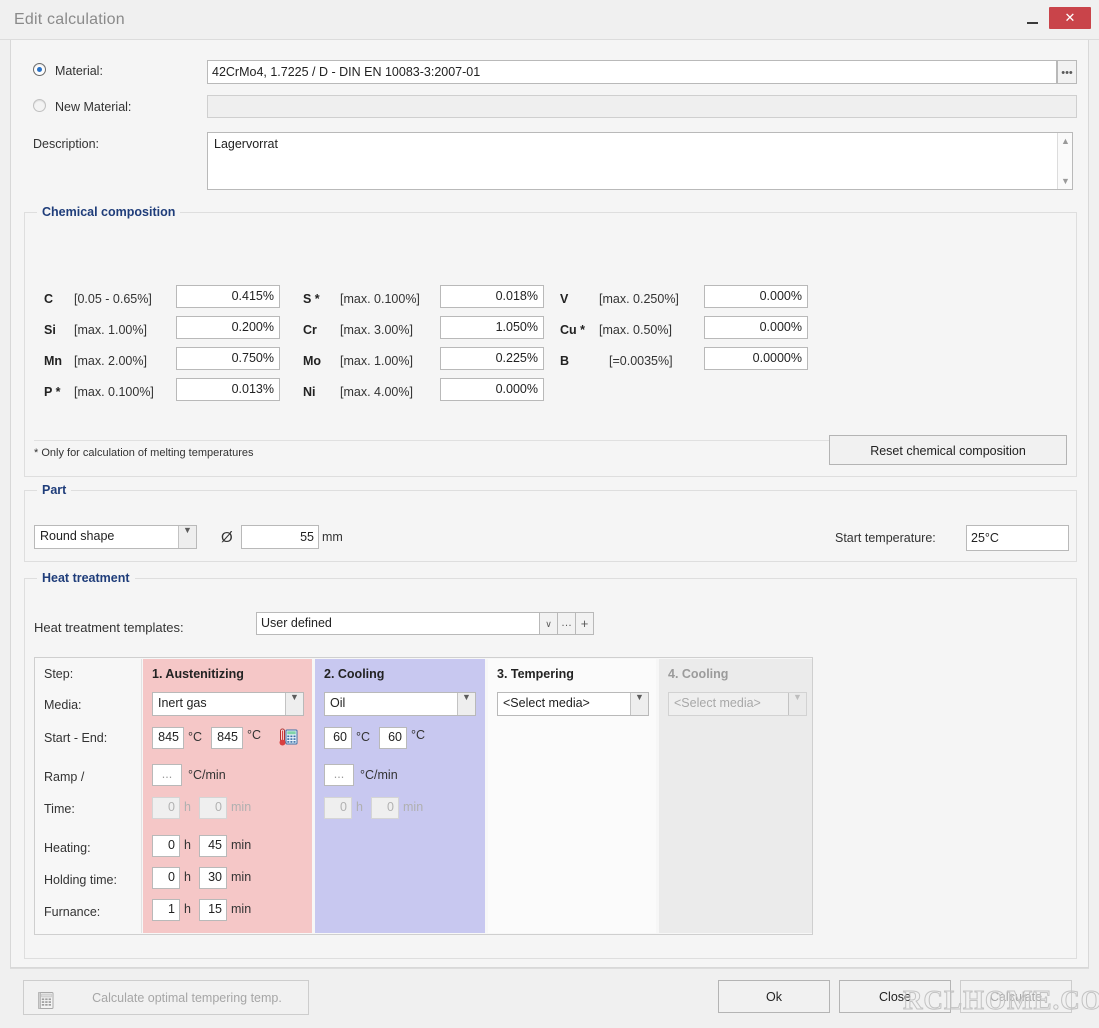 This screenshot has width=1099, height=1028. I want to click on diameter-unit: mm, so click(332, 537).